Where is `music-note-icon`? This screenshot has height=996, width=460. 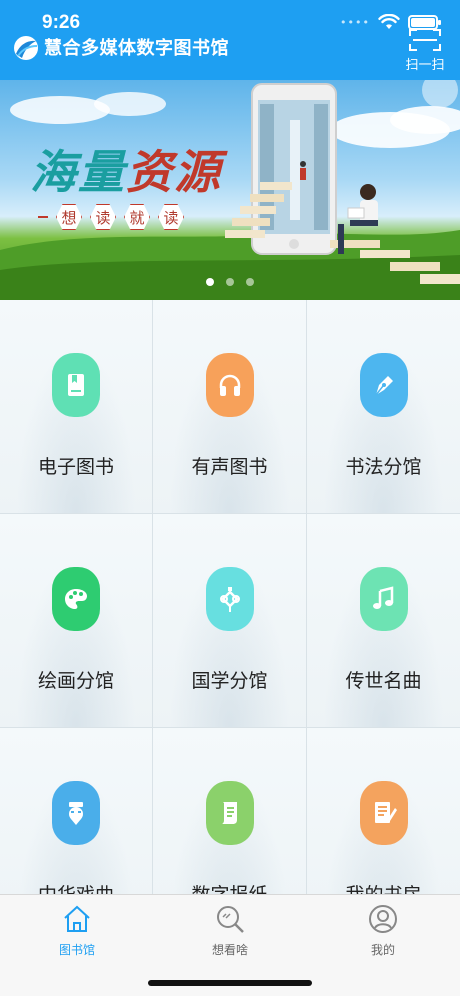 music-note-icon is located at coordinates (383, 599).